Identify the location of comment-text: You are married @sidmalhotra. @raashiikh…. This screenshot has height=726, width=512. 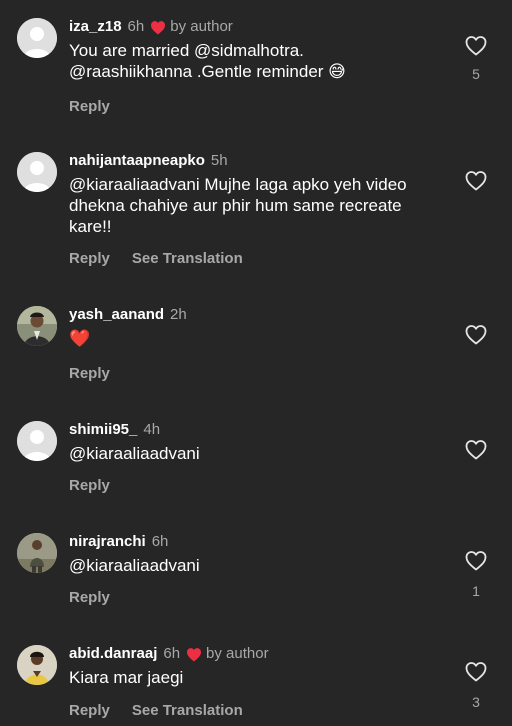
(249, 61).